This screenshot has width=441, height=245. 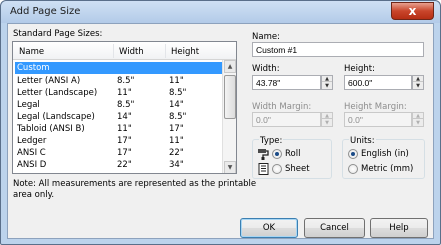 I want to click on row-name: Ledger, so click(x=32, y=141).